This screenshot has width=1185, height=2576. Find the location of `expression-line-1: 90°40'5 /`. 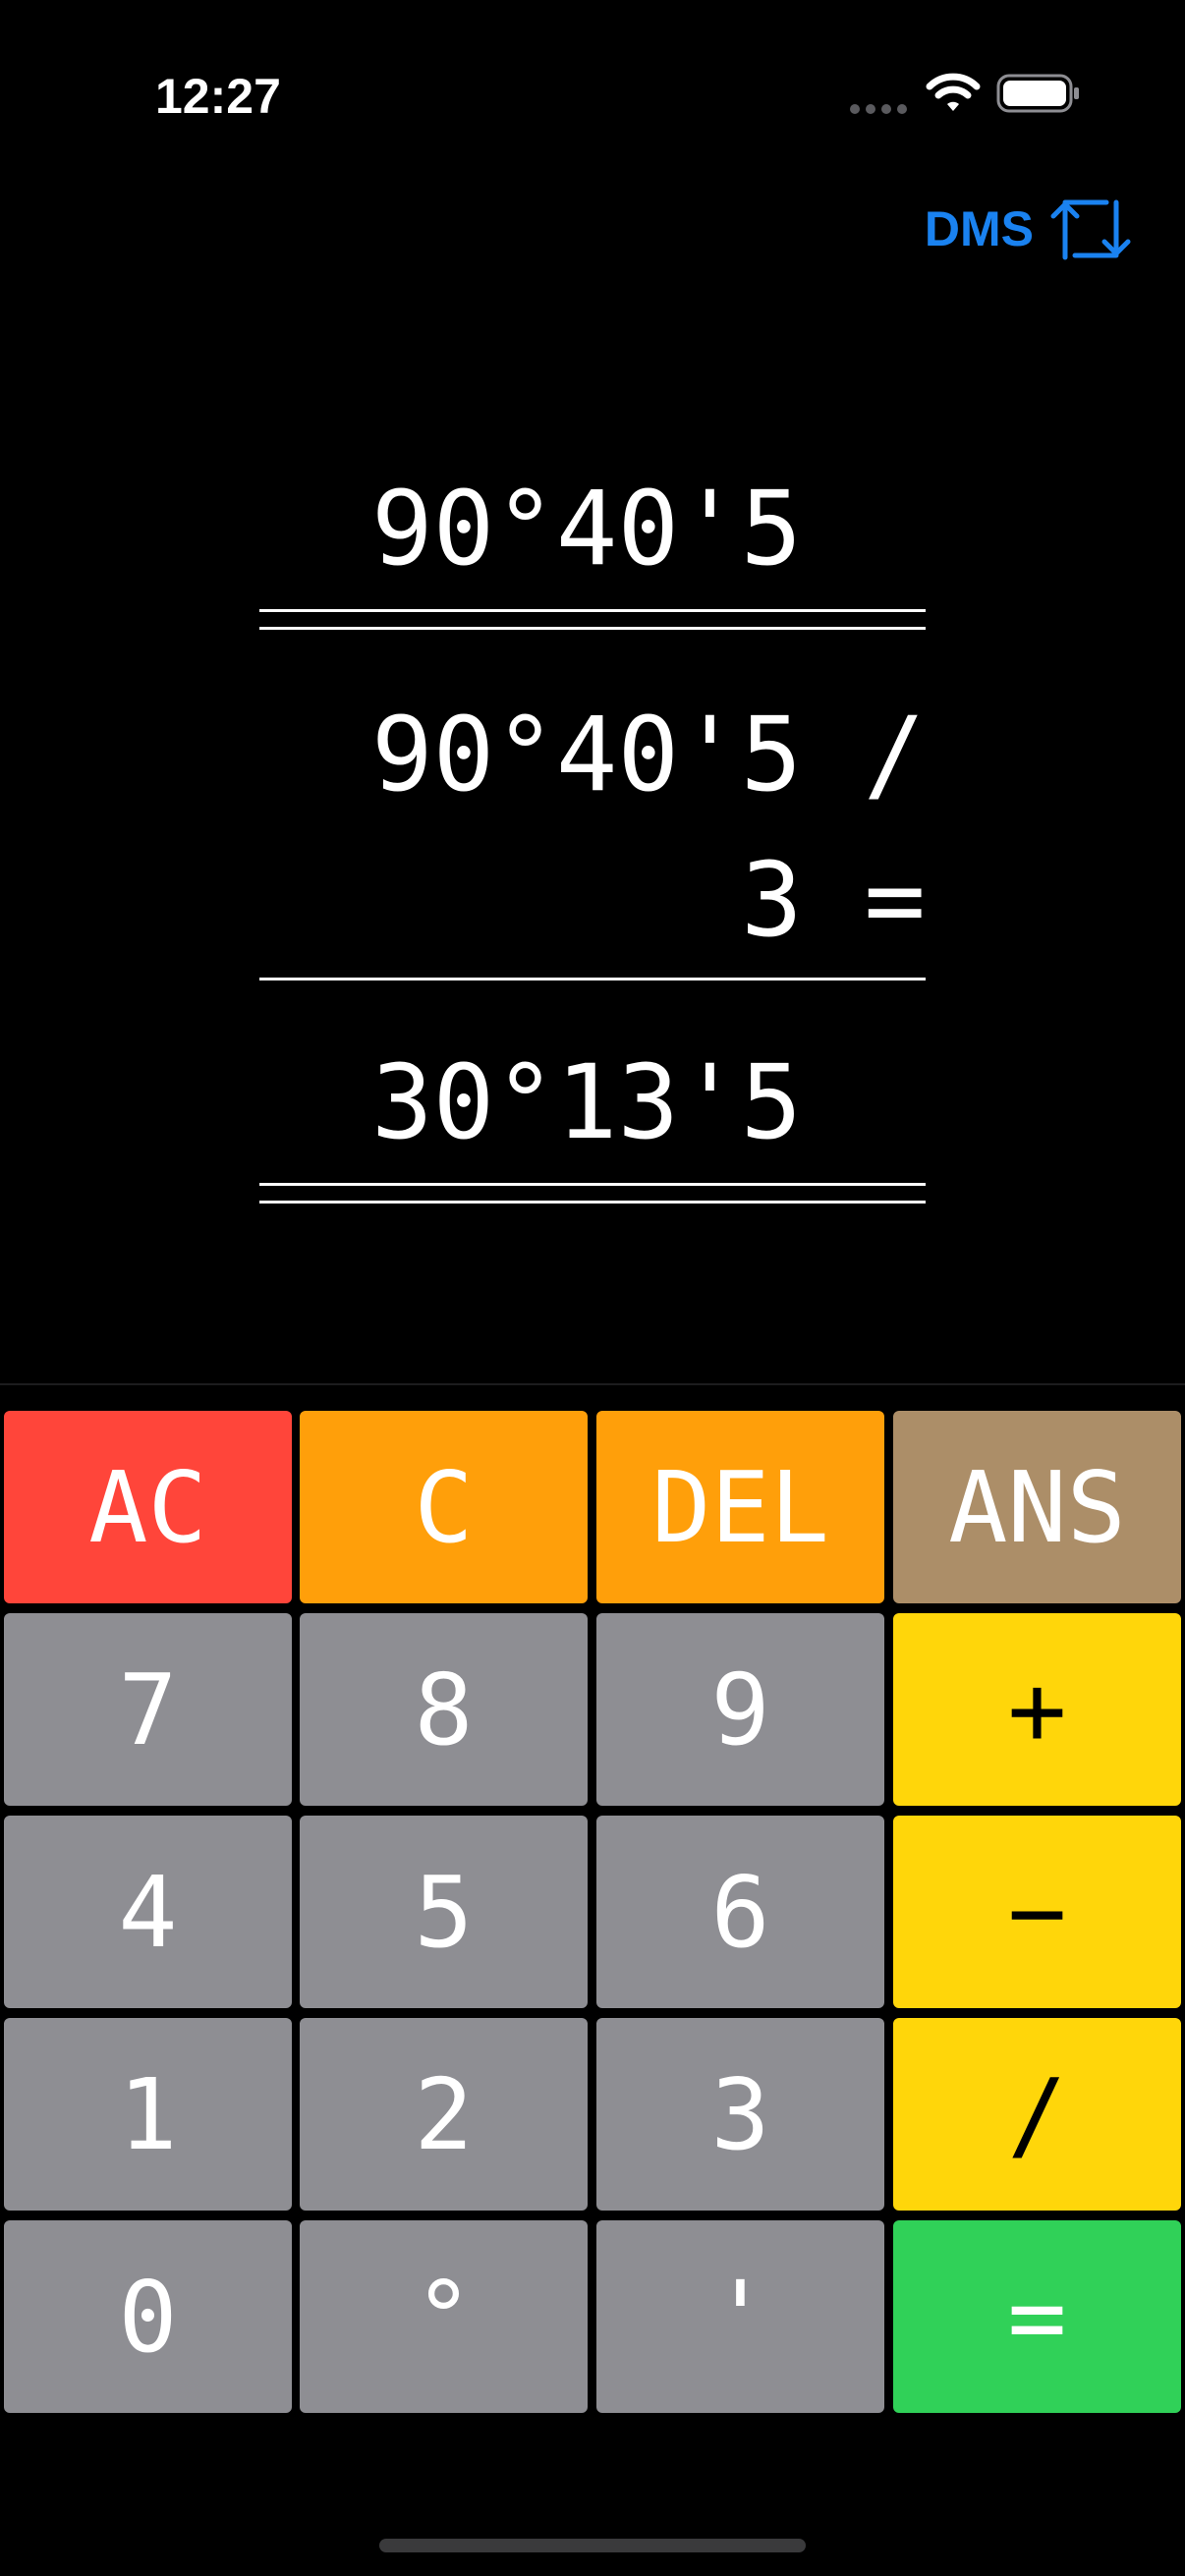

expression-line-1: 90°40'5 / is located at coordinates (649, 754).